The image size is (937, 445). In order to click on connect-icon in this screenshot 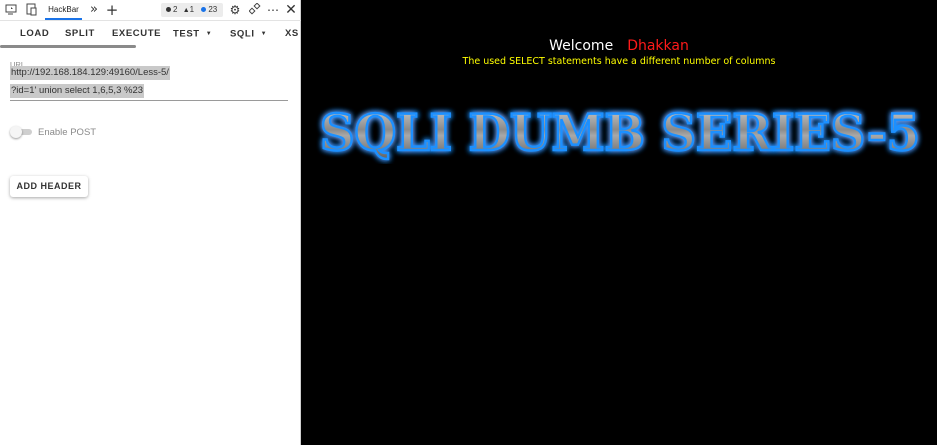, I will do `click(255, 9)`.